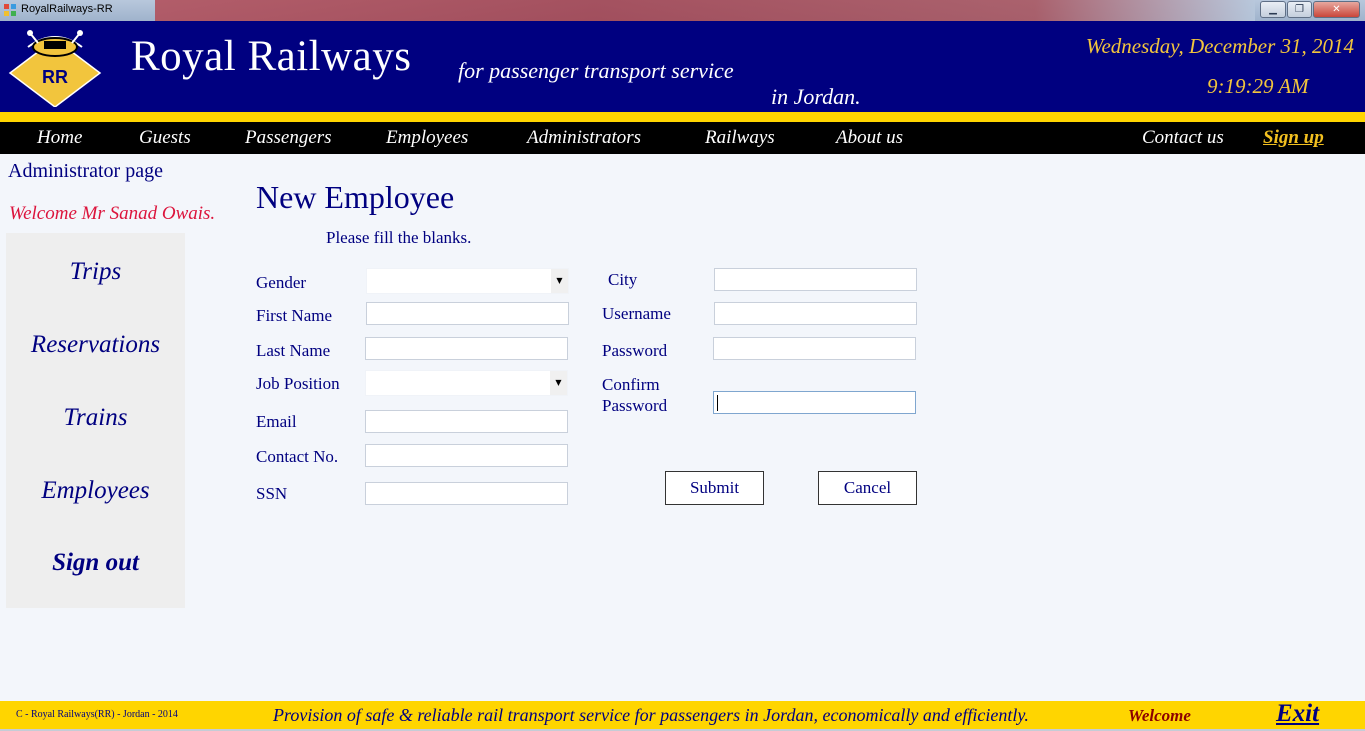 This screenshot has width=1365, height=731. Describe the element at coordinates (1219, 46) in the screenshot. I see `header-date: Wednesday, December 31, 2014` at that location.